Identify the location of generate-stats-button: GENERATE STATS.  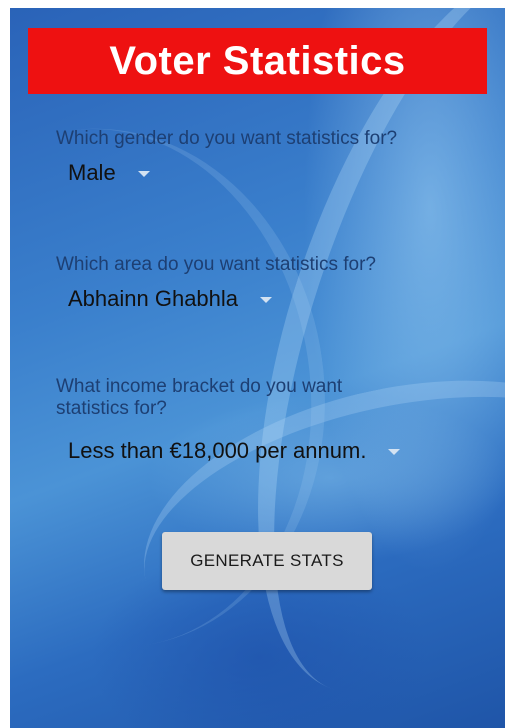
(267, 561).